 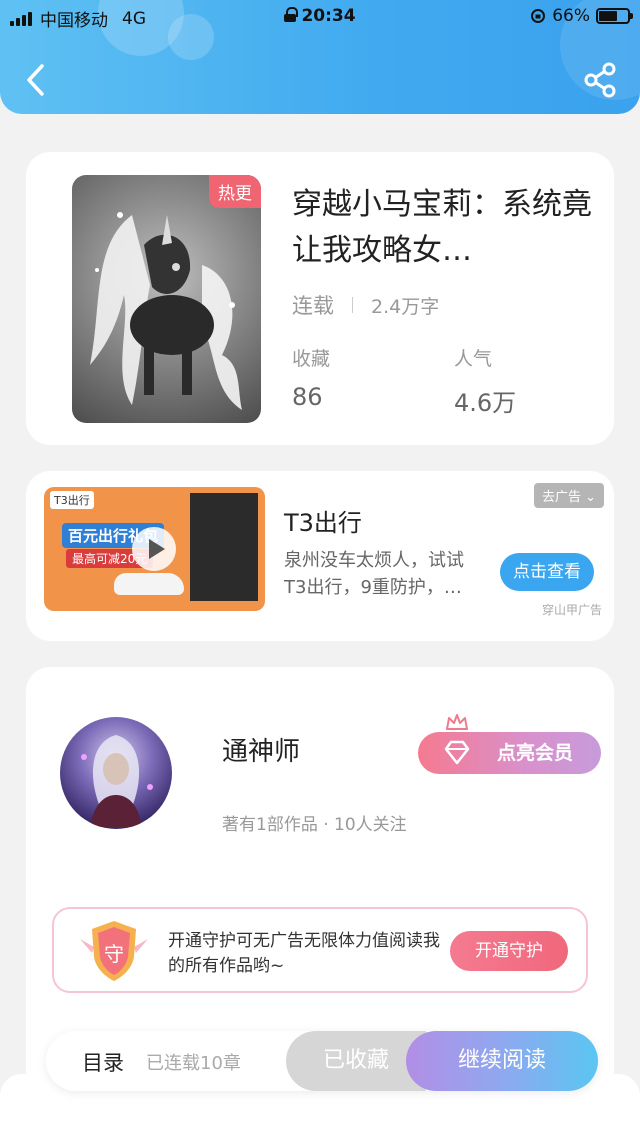 What do you see at coordinates (590, 497) in the screenshot?
I see `chevron-down-icon: ⌄` at bounding box center [590, 497].